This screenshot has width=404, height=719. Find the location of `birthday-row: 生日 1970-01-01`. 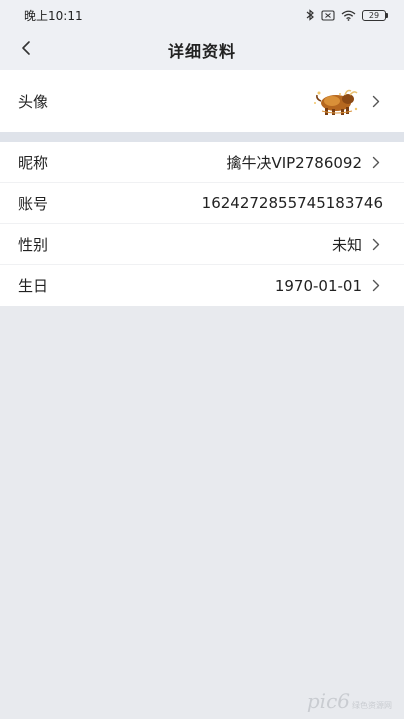

birthday-row: 生日 1970-01-01 is located at coordinates (202, 285).